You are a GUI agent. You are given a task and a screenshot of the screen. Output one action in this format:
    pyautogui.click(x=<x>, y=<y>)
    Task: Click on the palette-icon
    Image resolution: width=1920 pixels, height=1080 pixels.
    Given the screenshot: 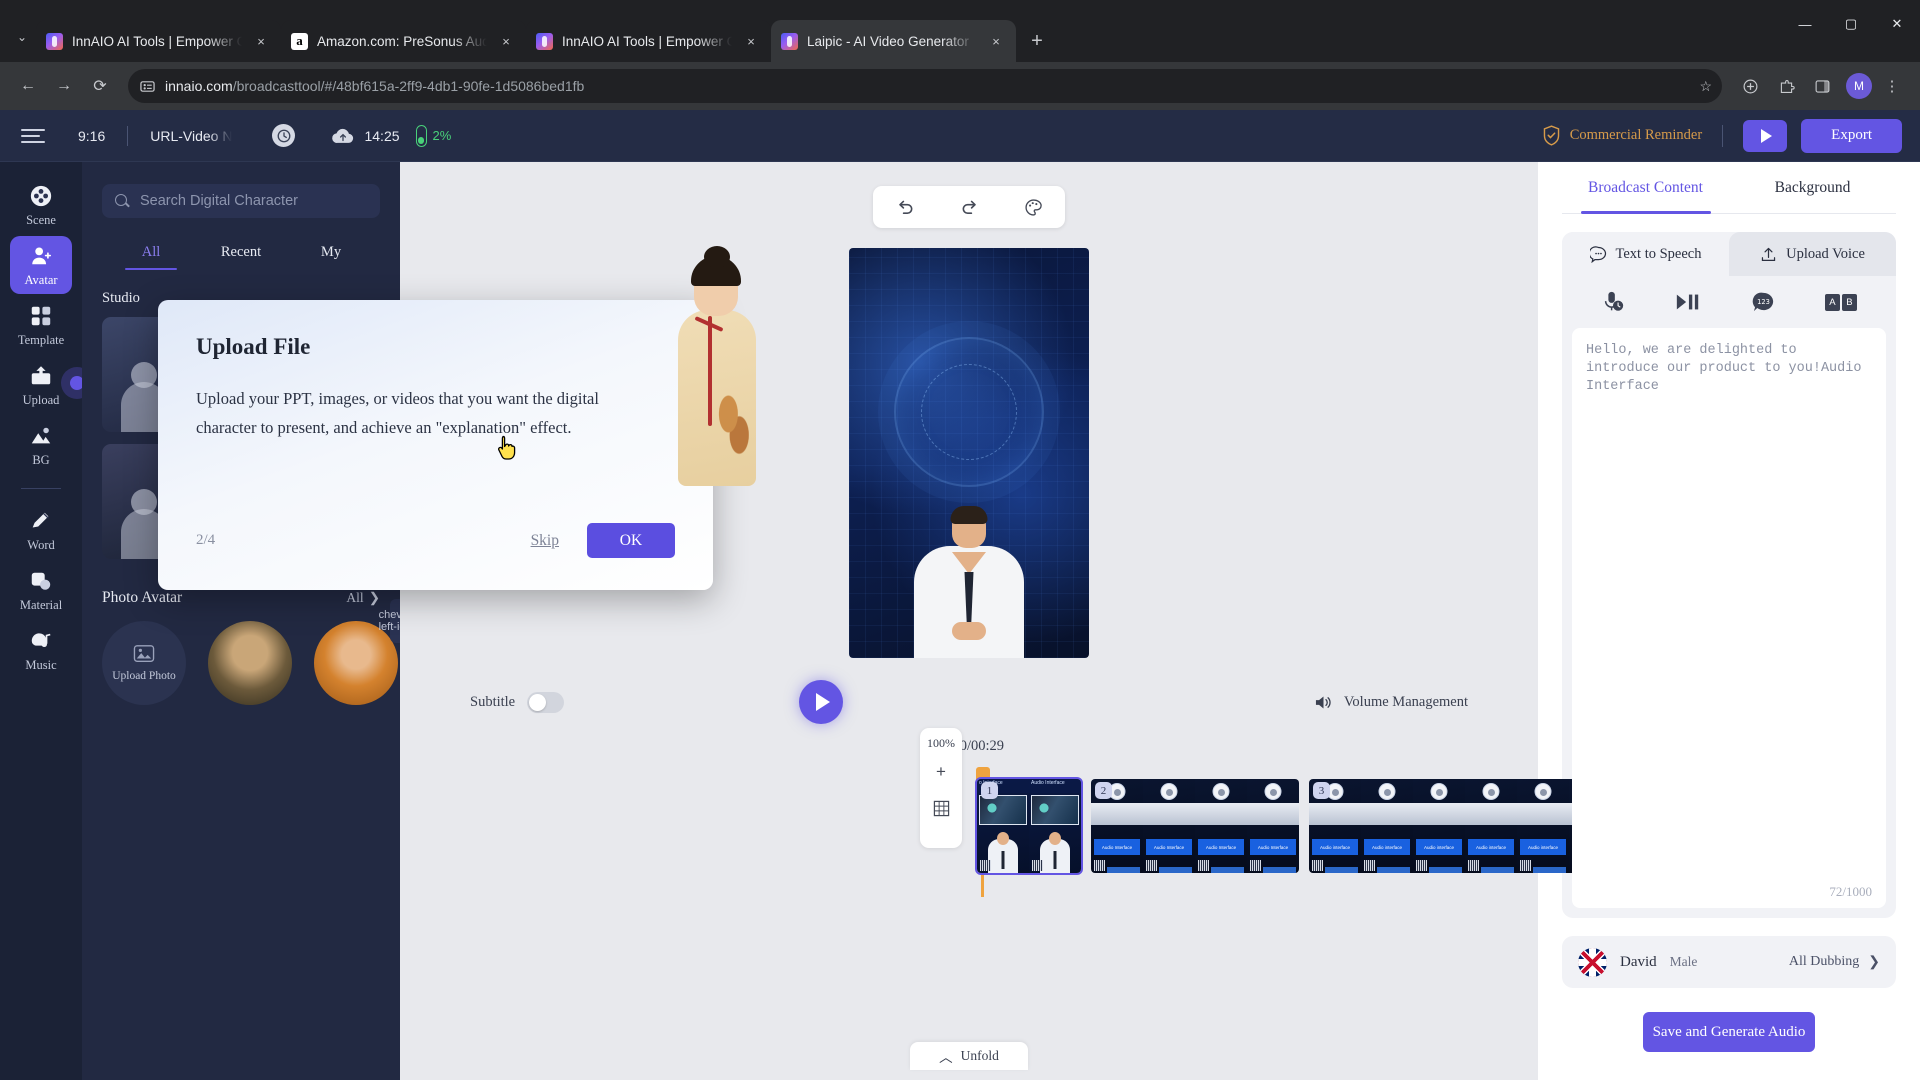 What is the action you would take?
    pyautogui.click(x=1033, y=207)
    